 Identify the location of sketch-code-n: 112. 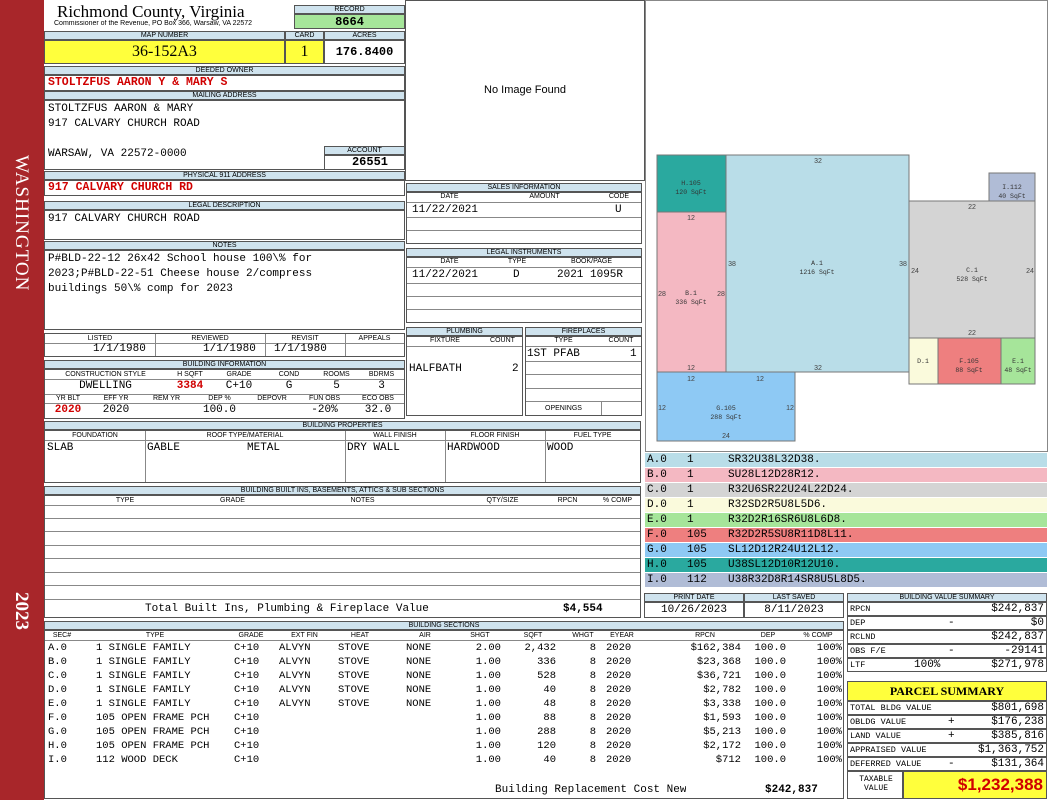
(697, 580).